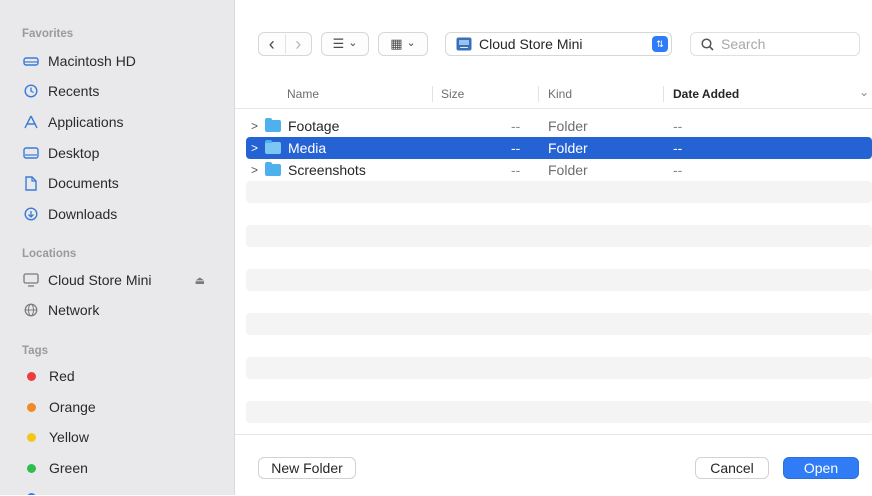 The height and width of the screenshot is (496, 872). I want to click on sort-chevron-icon: ⌄, so click(864, 92).